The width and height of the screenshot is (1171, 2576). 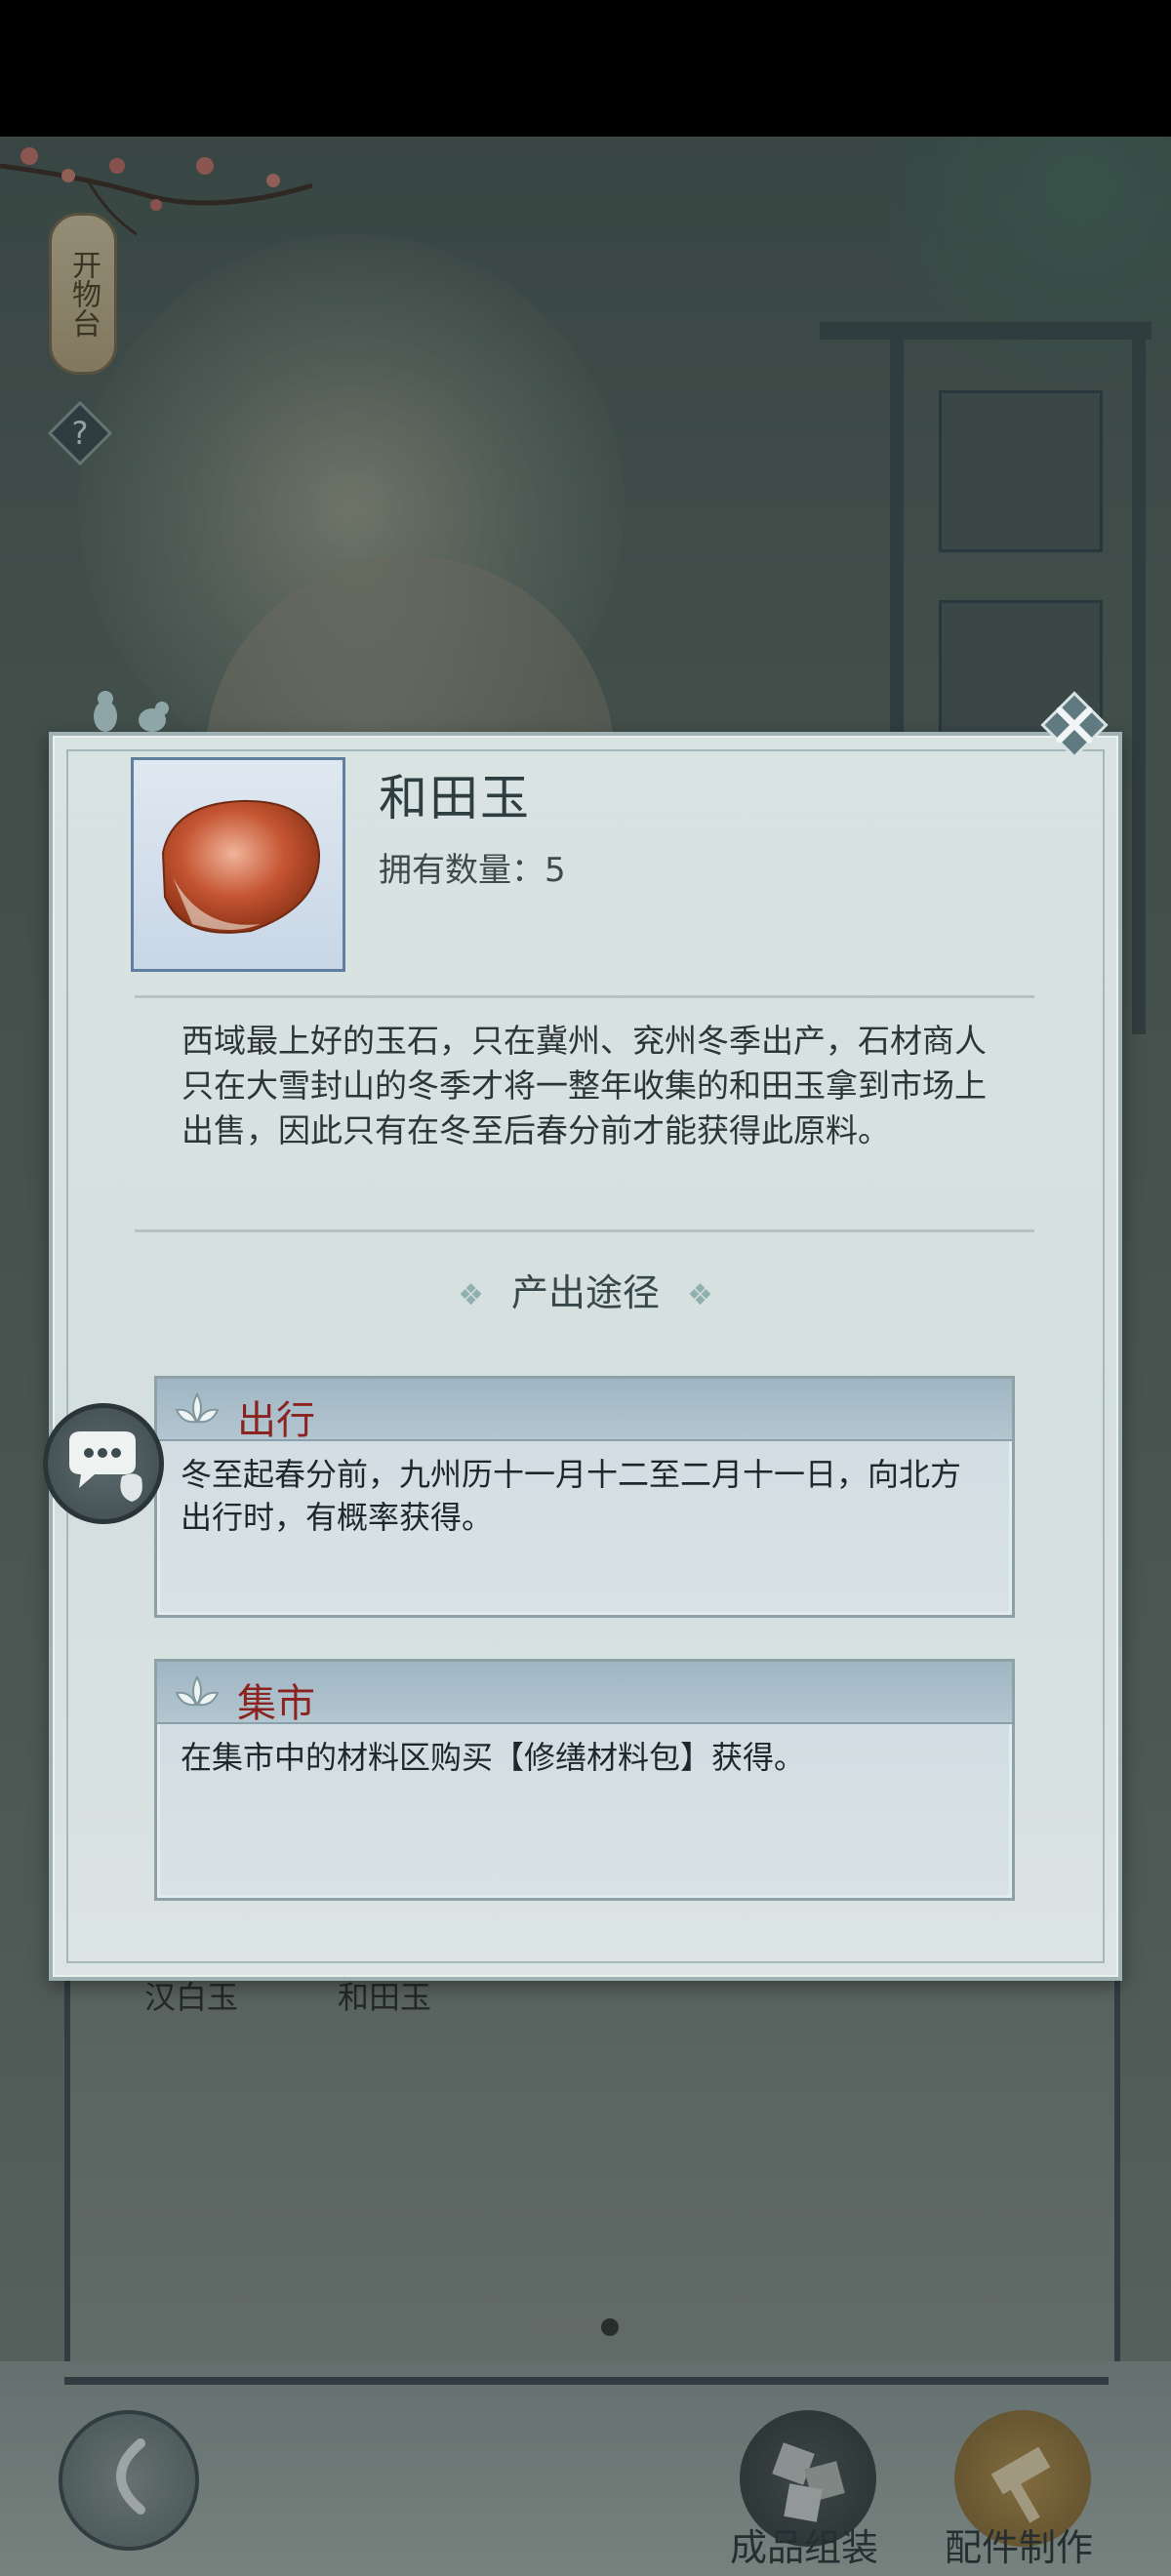 I want to click on source-card-market: 集市 在集市中的材料区购买【修缮材料包】获得。, so click(x=584, y=1780).